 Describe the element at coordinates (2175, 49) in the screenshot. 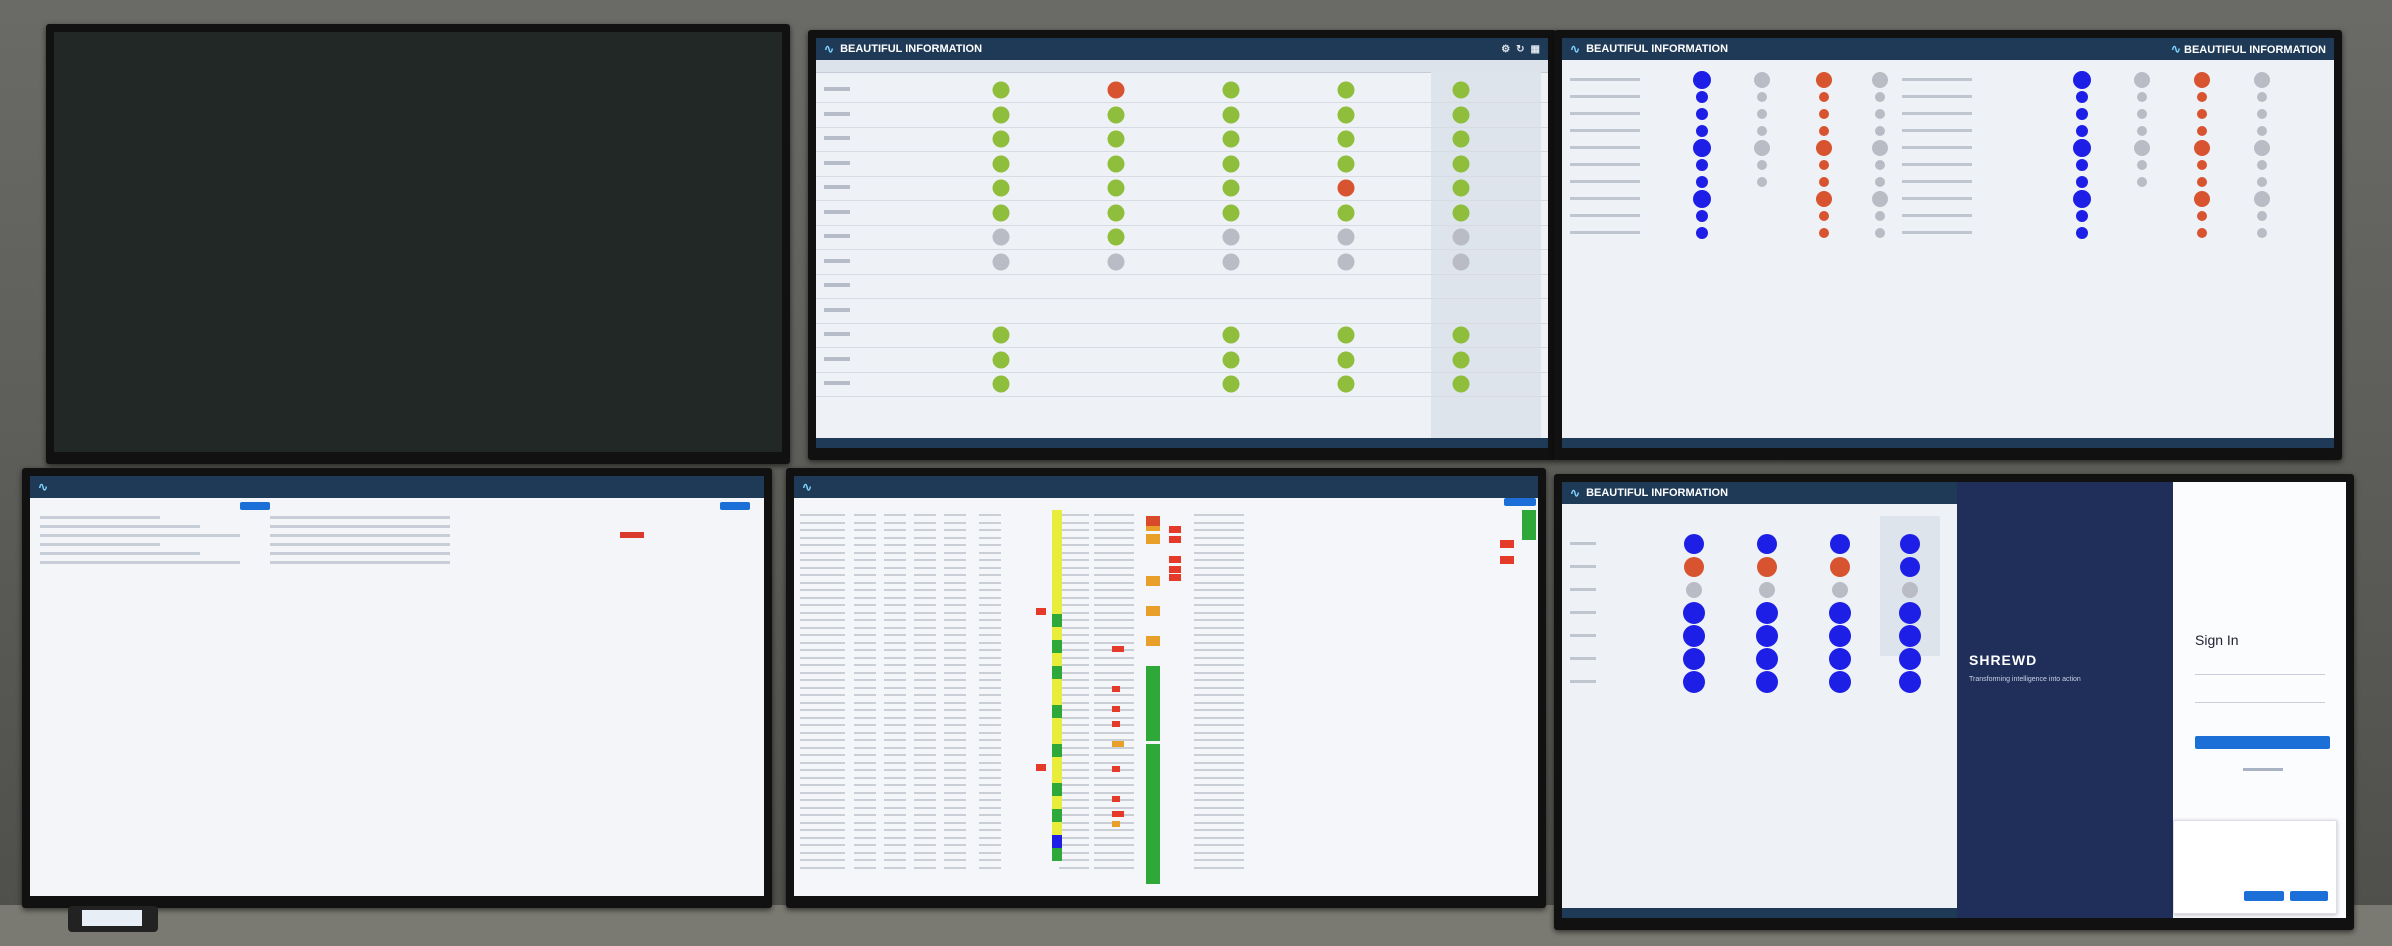

I see `logo-wave-icon: ∿` at that location.